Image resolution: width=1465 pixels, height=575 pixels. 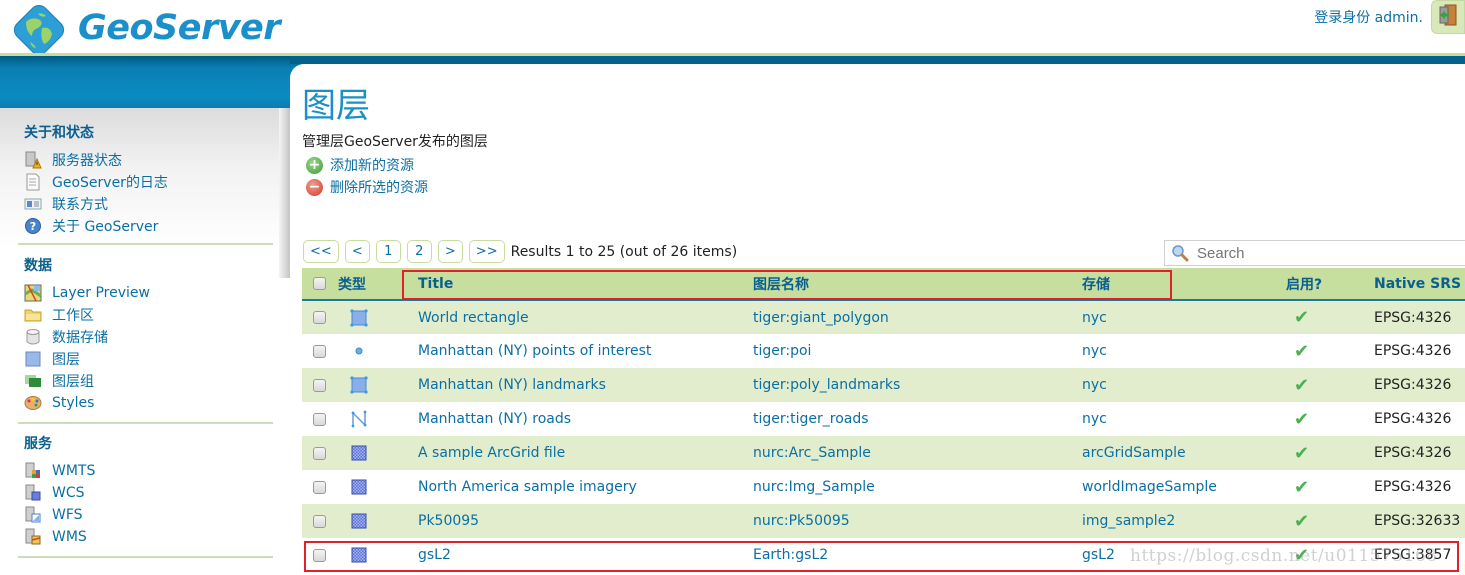 I want to click on add-resource-link: + 添加新的资源, so click(x=360, y=165).